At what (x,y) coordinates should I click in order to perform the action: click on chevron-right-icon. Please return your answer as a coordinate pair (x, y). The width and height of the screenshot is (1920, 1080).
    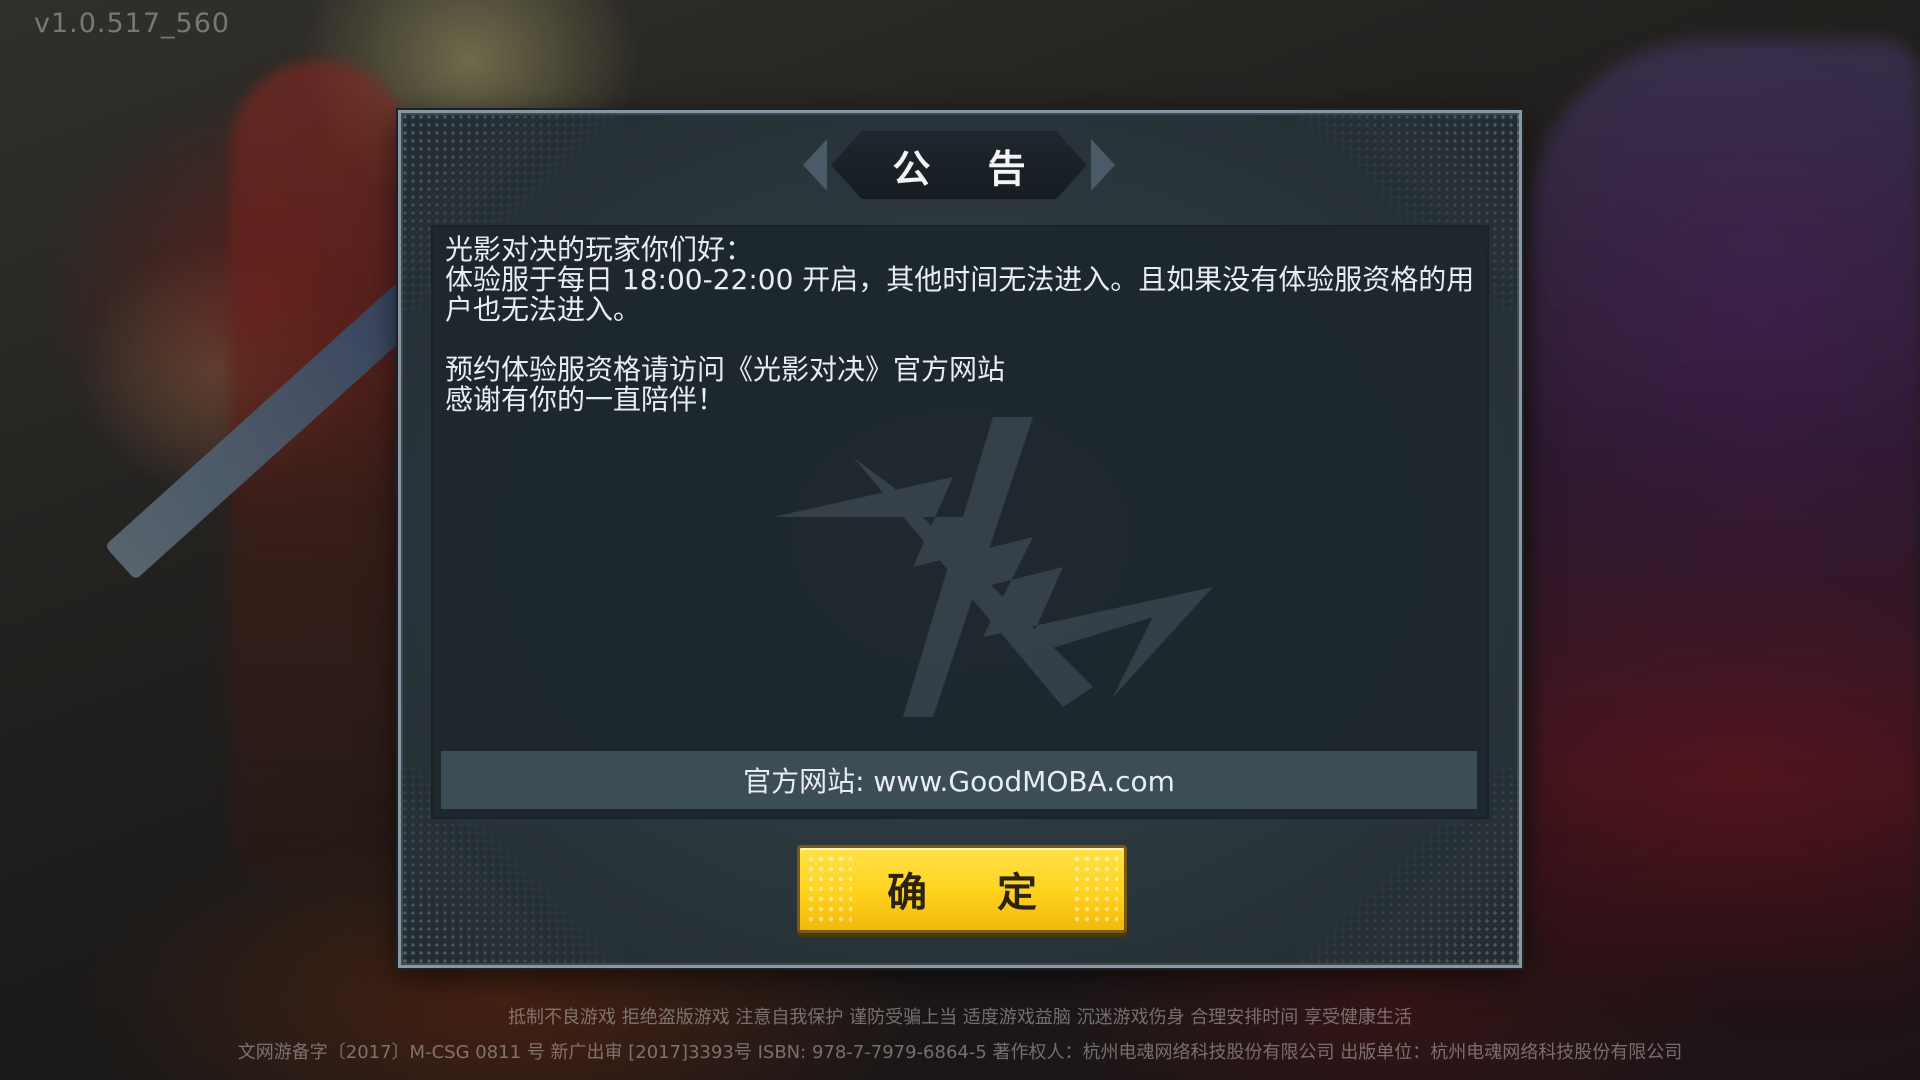
    Looking at the image, I should click on (1103, 165).